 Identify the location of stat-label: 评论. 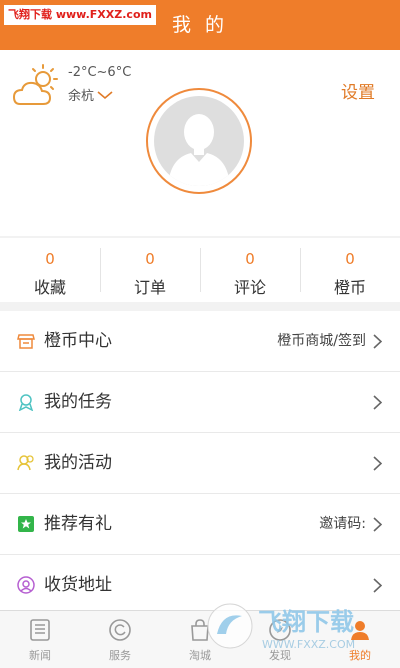
(249, 287).